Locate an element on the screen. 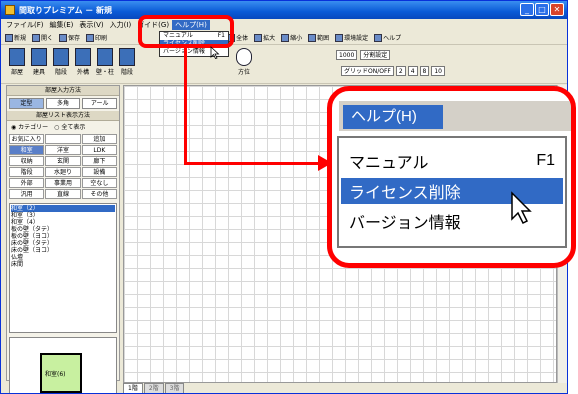  mode-standard-button: 定型 is located at coordinates (26, 103).